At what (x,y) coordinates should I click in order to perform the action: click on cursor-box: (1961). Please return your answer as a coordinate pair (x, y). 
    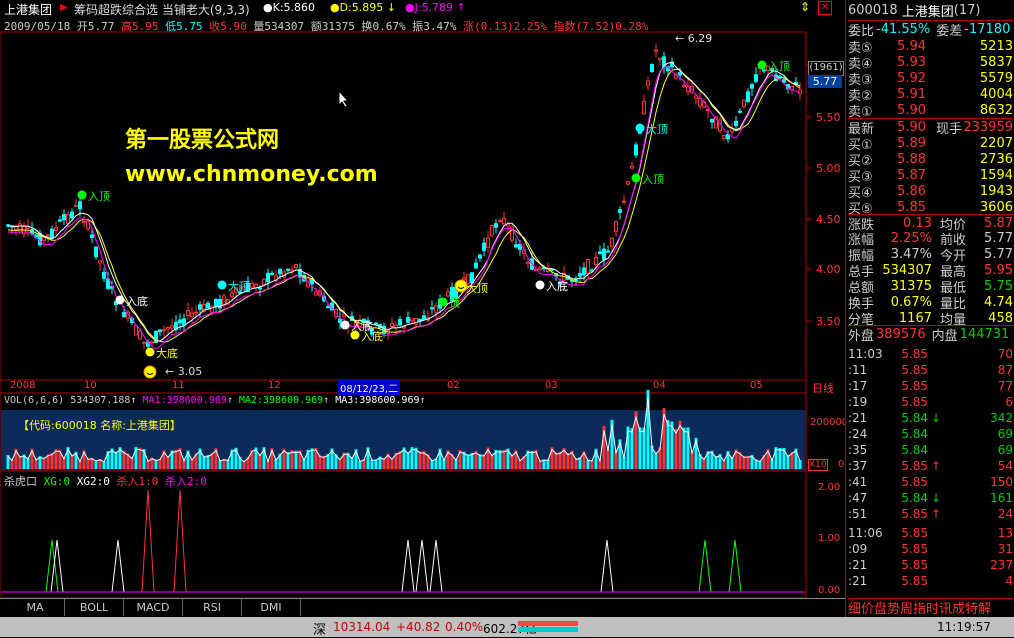
    Looking at the image, I should click on (826, 68).